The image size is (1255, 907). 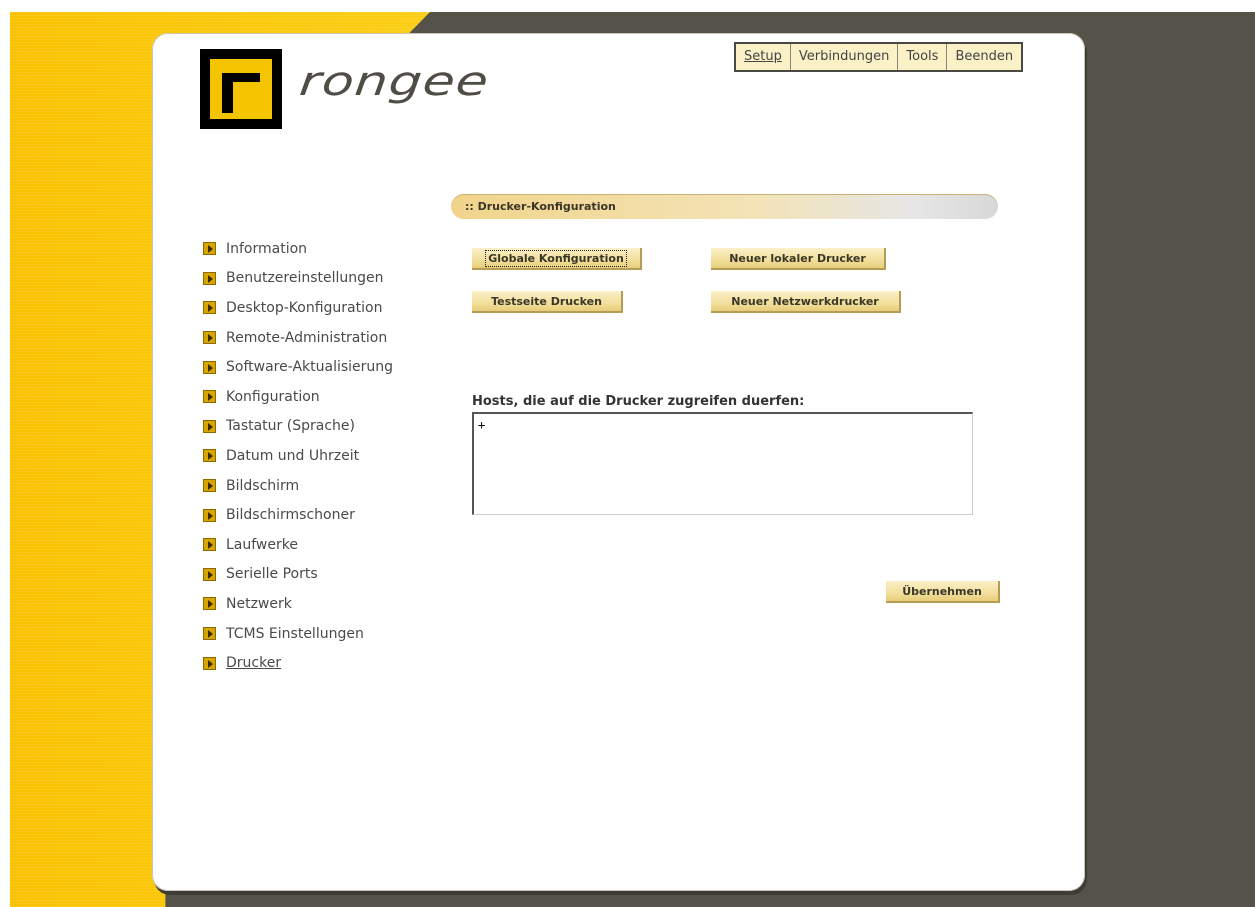 I want to click on button-label: Neuer Netzwerkdrucker, so click(x=805, y=301).